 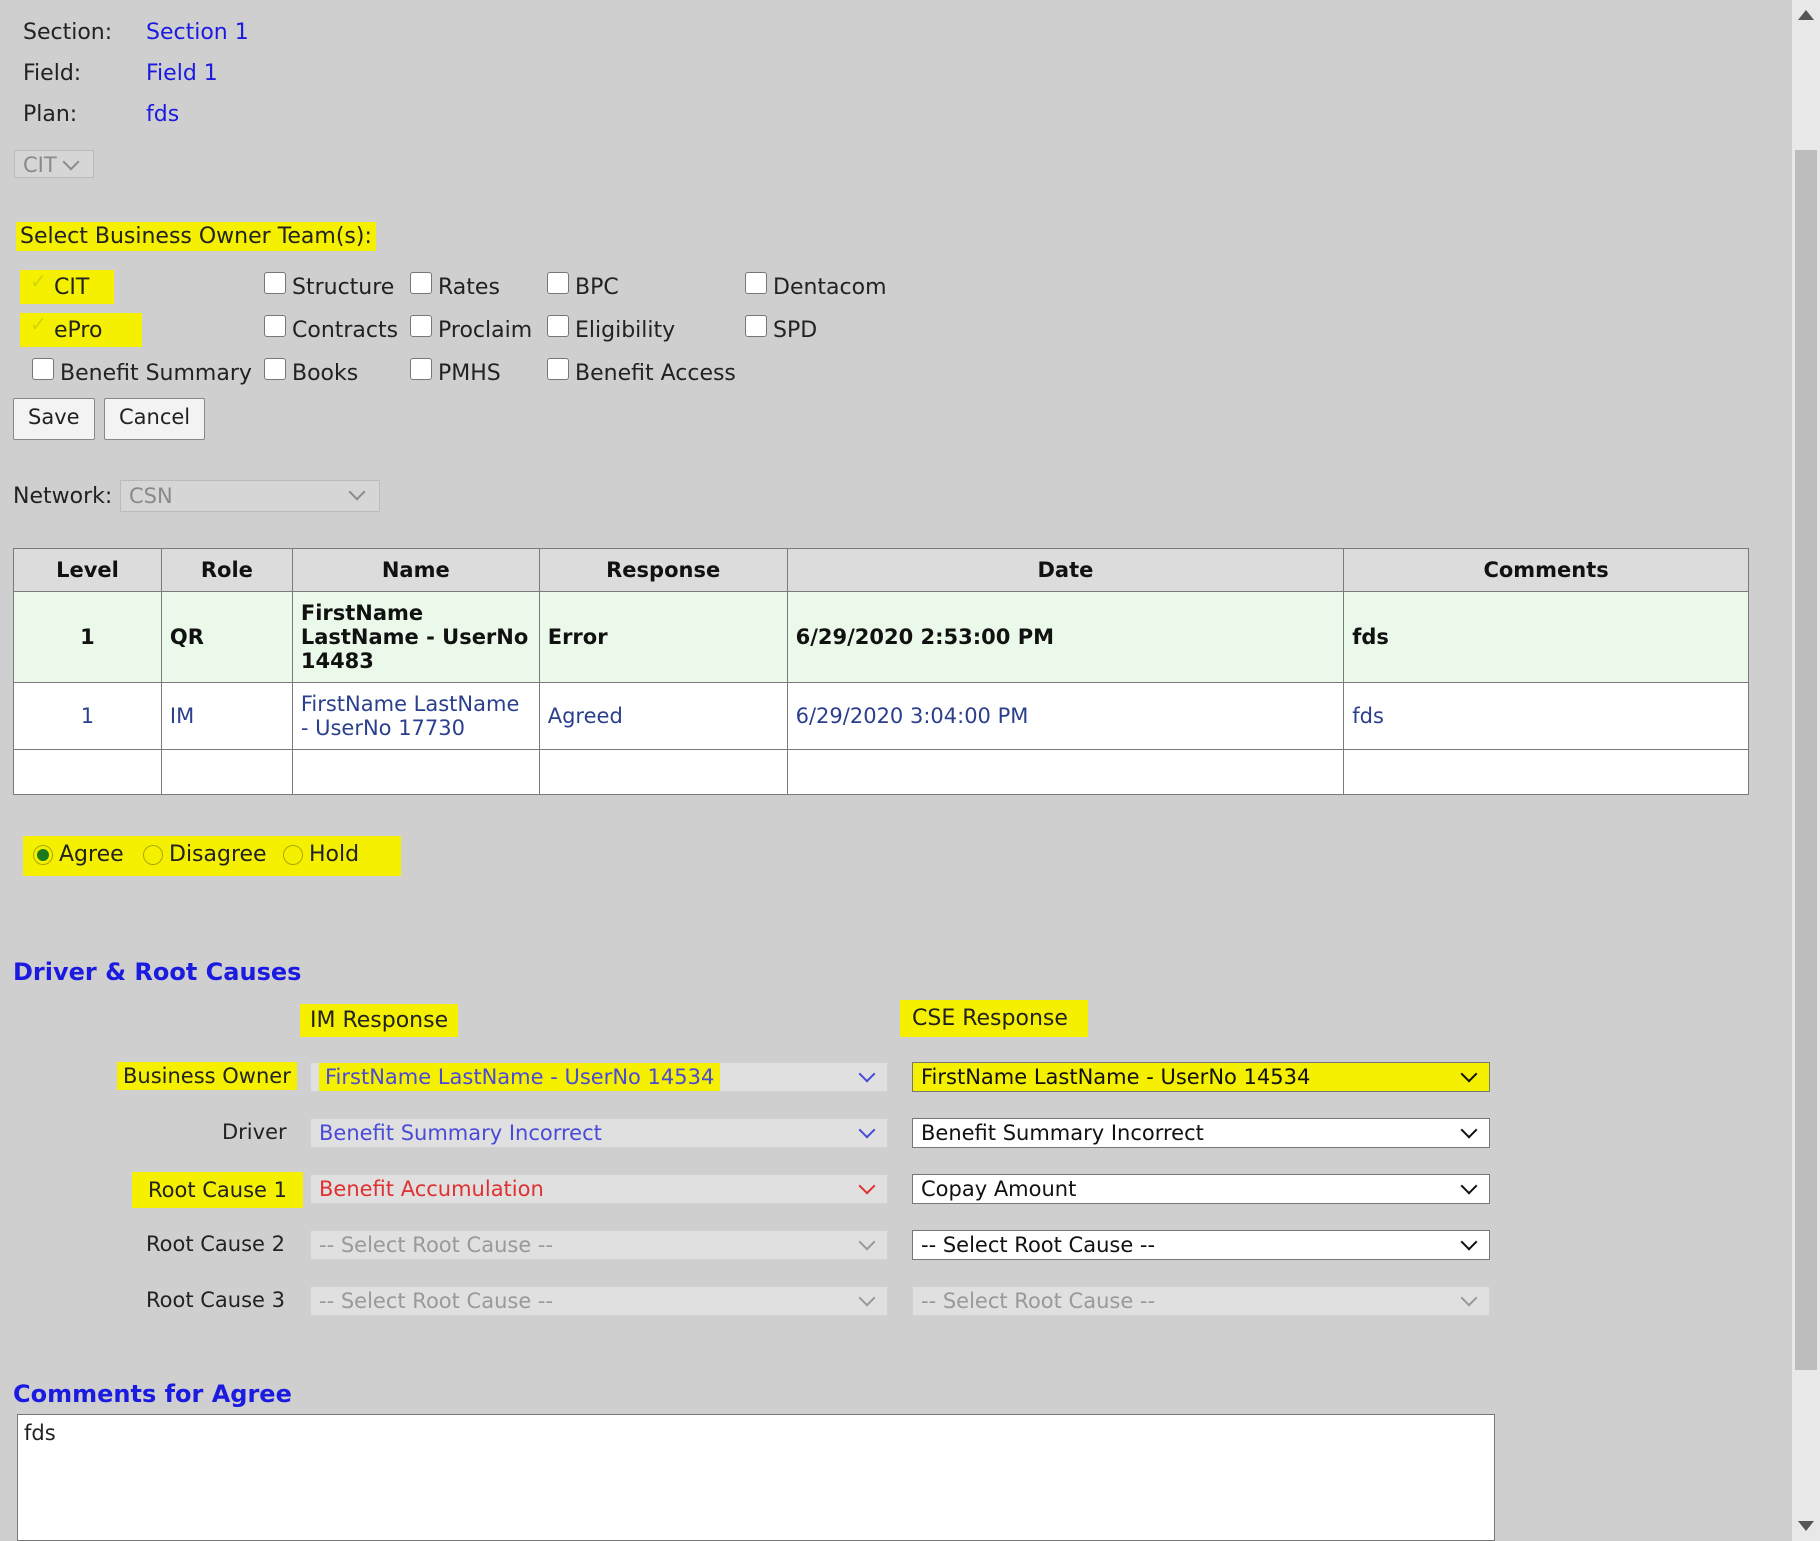 I want to click on driver-section-title: Driver & Root Causes, so click(x=157, y=972).